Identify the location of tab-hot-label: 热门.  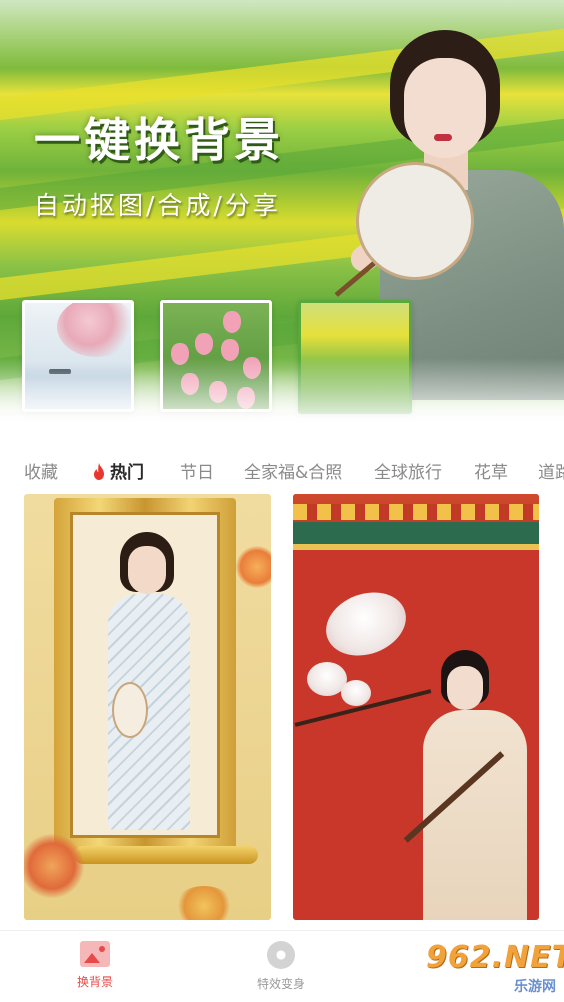
(127, 473).